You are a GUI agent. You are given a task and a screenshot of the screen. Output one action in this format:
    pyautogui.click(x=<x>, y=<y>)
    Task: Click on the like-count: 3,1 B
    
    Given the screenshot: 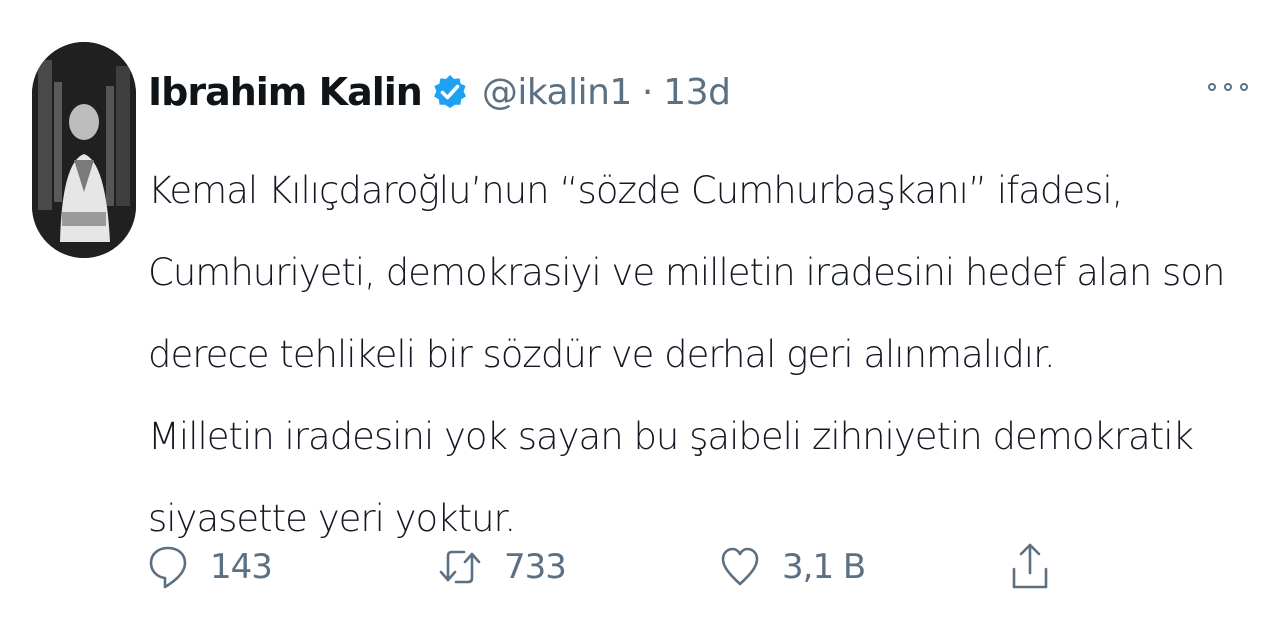 What is the action you would take?
    pyautogui.click(x=824, y=567)
    